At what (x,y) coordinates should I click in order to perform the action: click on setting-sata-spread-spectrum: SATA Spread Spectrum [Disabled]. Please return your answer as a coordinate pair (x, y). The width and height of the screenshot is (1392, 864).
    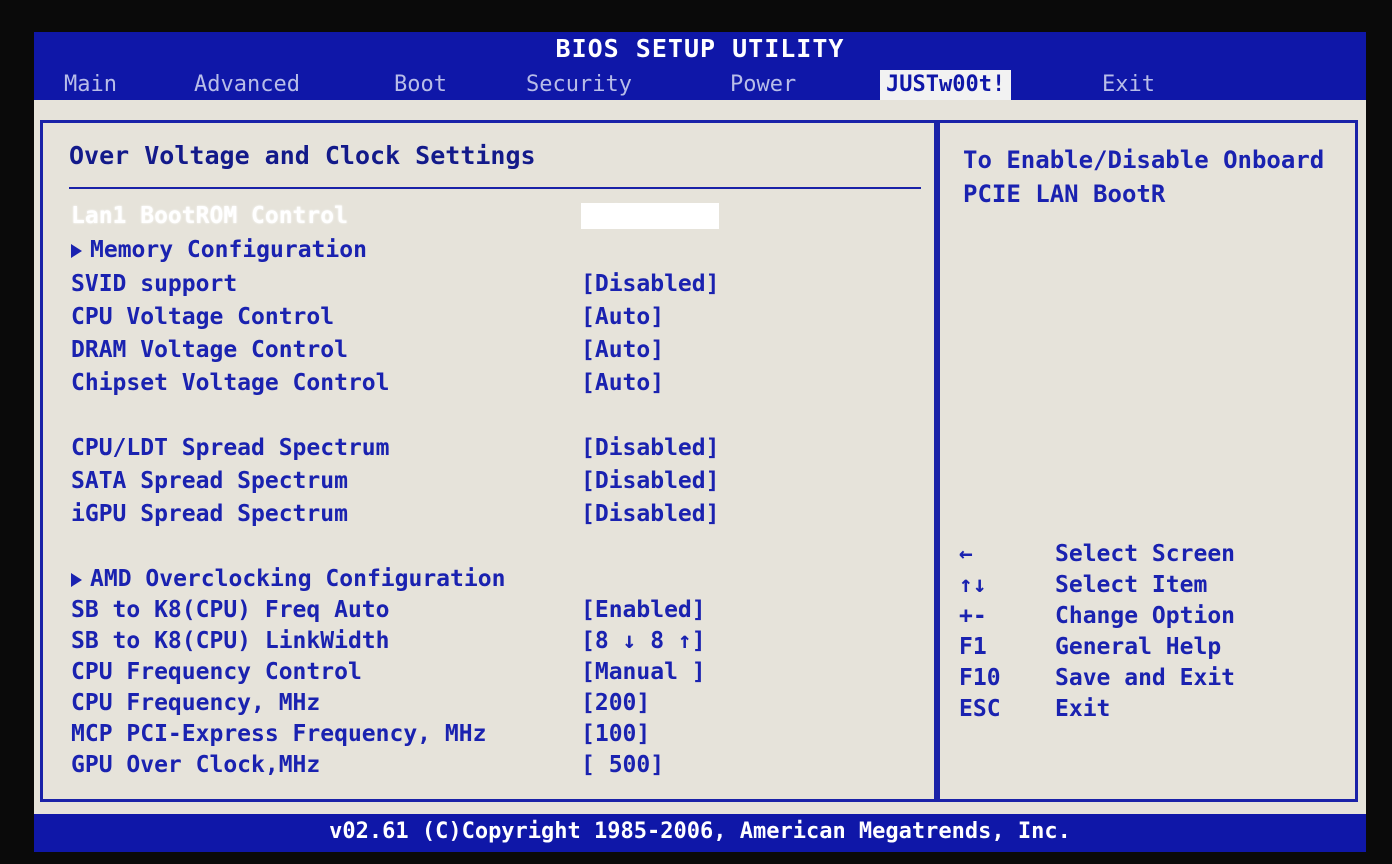
    Looking at the image, I should click on (491, 484).